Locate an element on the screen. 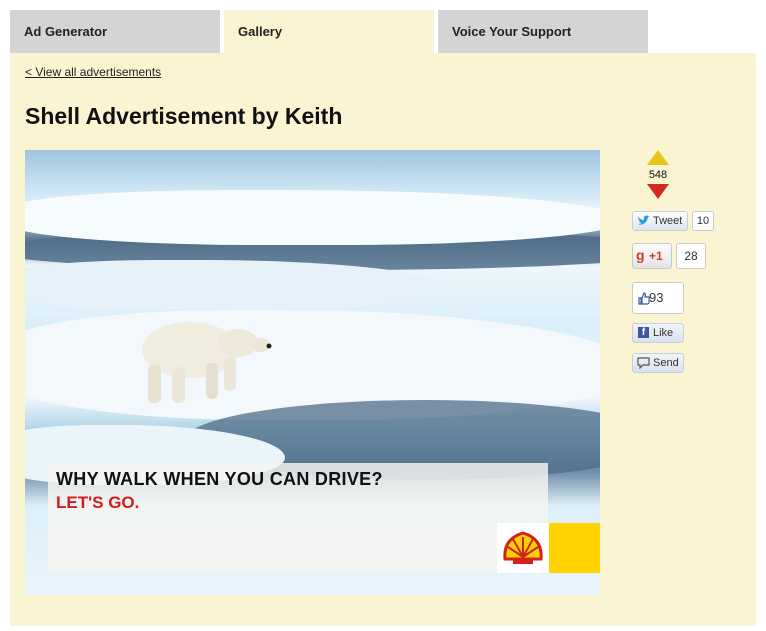 The height and width of the screenshot is (631, 766). google-plus-one-button: g +1 is located at coordinates (652, 256).